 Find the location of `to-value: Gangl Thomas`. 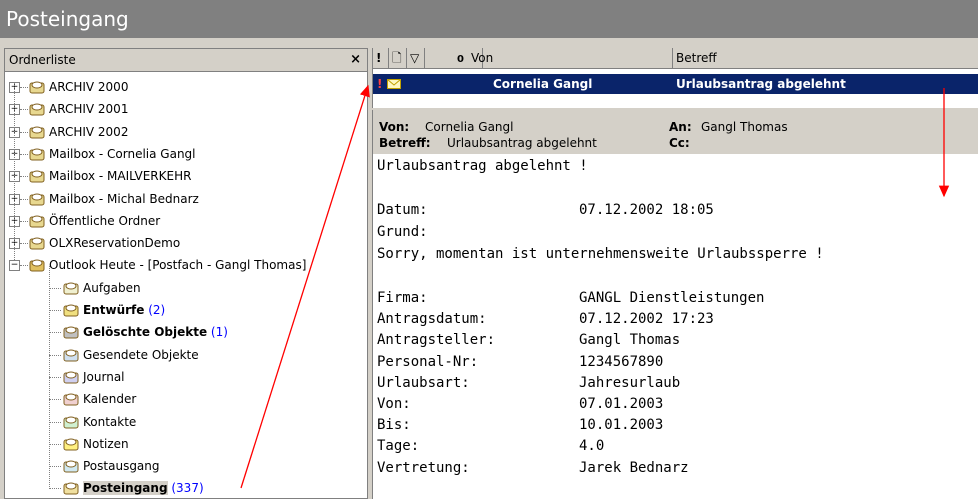

to-value: Gangl Thomas is located at coordinates (744, 127).